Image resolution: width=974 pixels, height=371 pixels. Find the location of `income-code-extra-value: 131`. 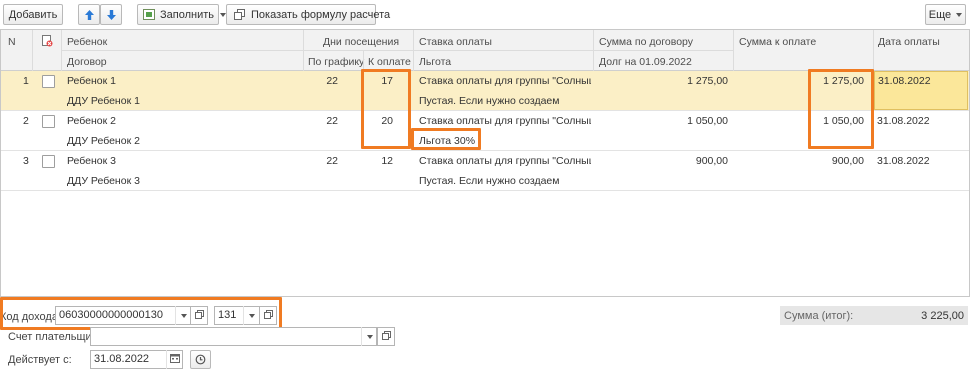

income-code-extra-value: 131 is located at coordinates (227, 315).